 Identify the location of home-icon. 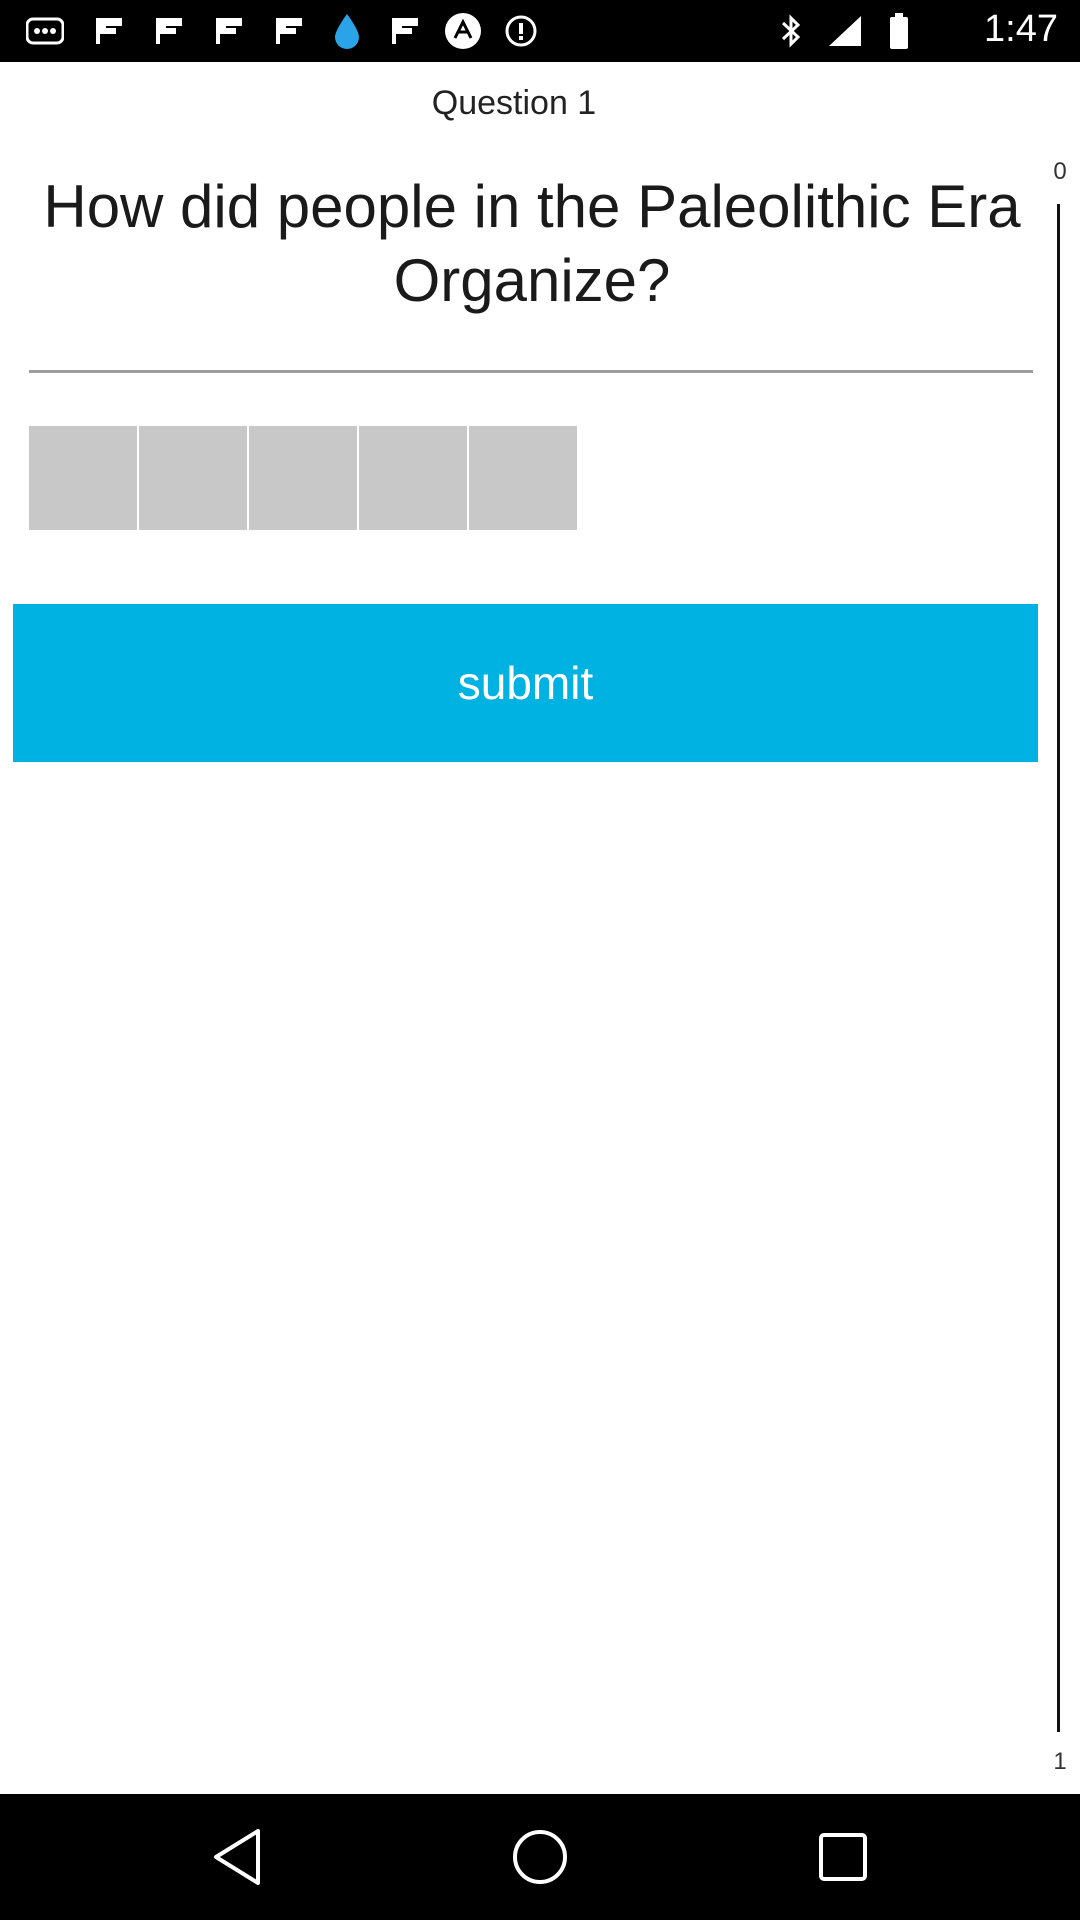
(540, 1857).